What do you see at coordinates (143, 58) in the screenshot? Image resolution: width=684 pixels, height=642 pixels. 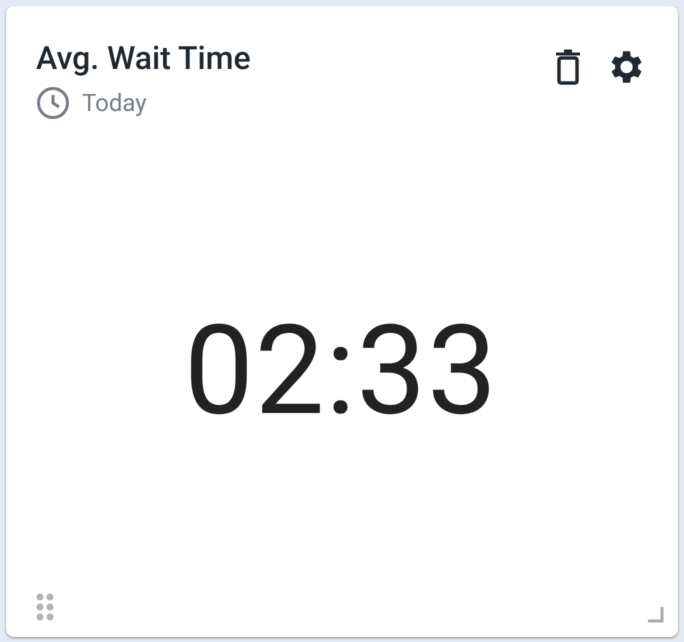 I see `widget-title: Avg. Wait Time` at bounding box center [143, 58].